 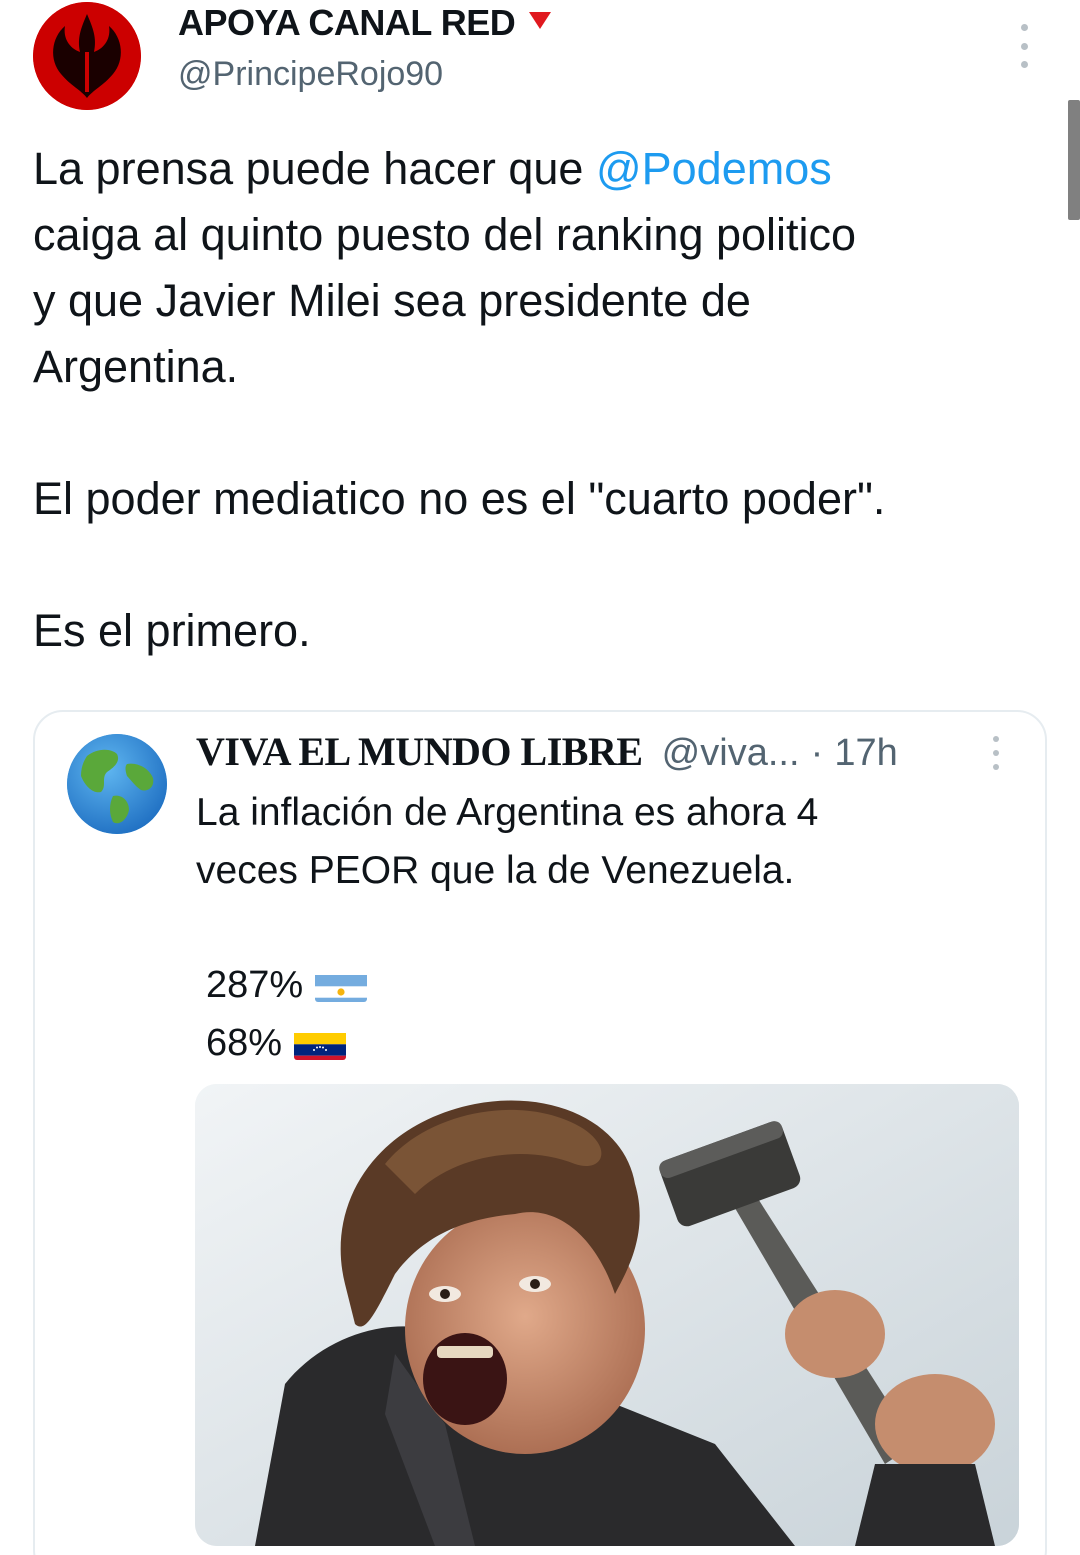 I want to click on quoted-more-options-icon, so click(x=996, y=753).